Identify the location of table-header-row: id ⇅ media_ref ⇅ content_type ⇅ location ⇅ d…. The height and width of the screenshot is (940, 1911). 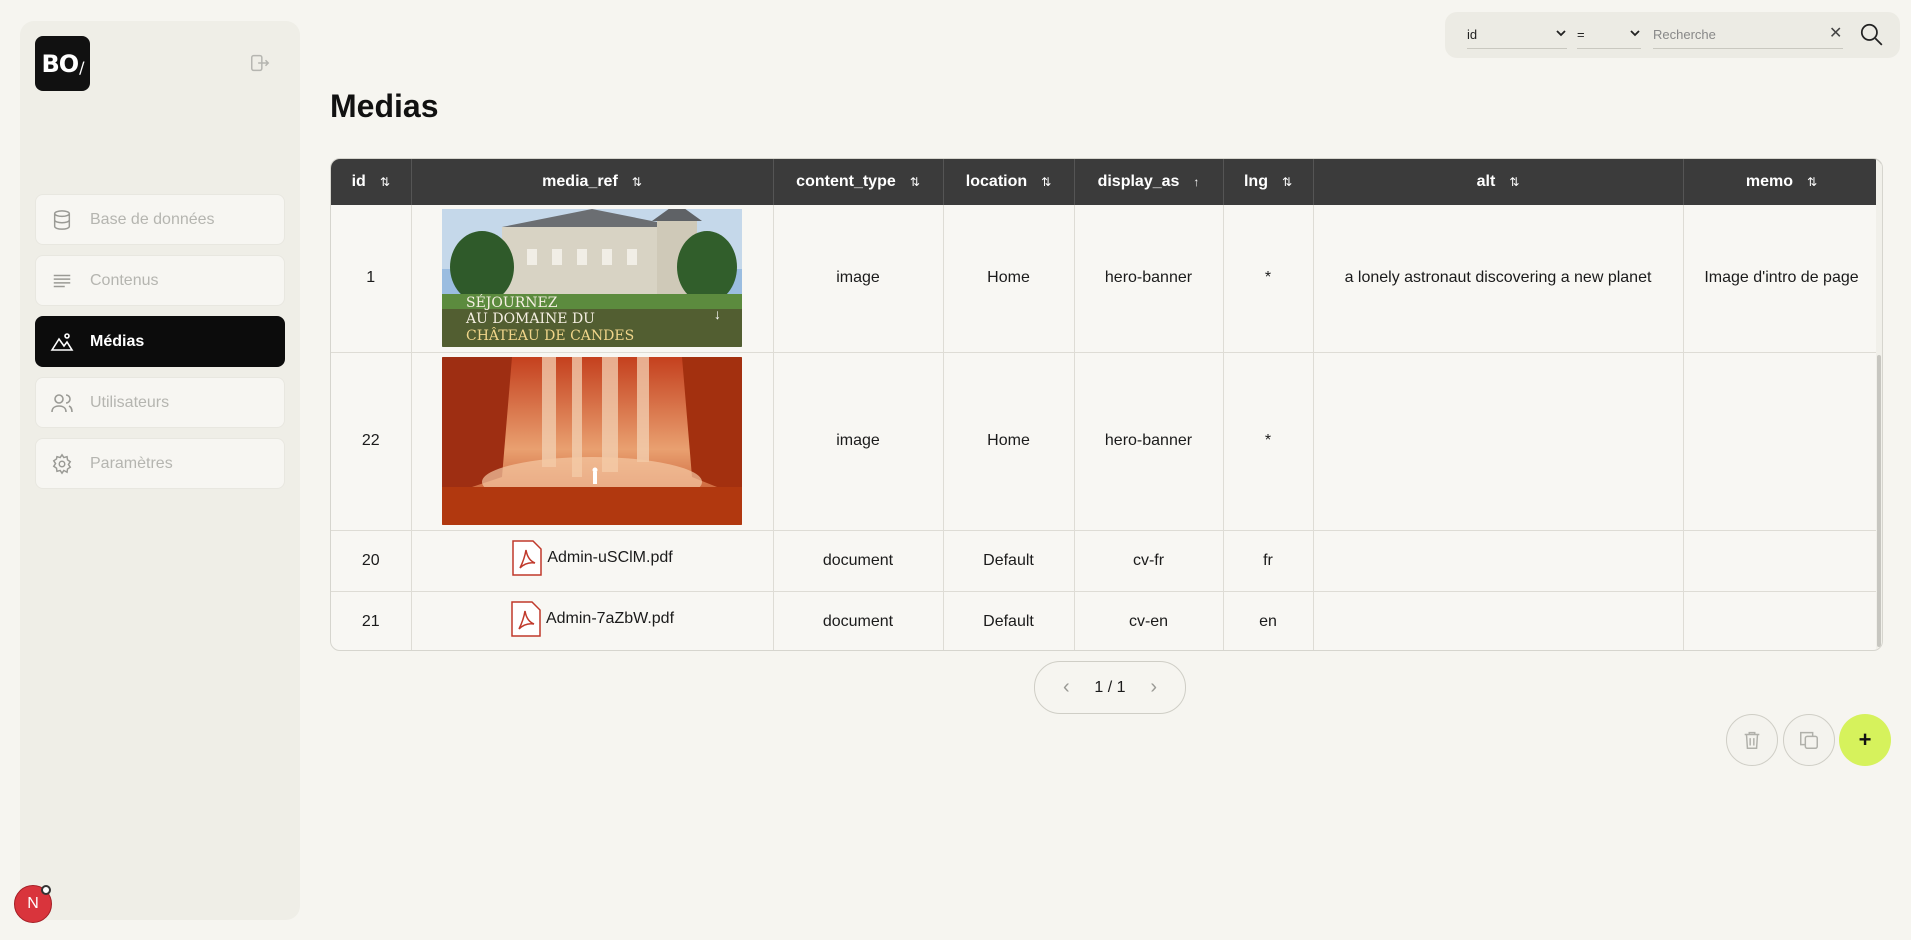
(1106, 182).